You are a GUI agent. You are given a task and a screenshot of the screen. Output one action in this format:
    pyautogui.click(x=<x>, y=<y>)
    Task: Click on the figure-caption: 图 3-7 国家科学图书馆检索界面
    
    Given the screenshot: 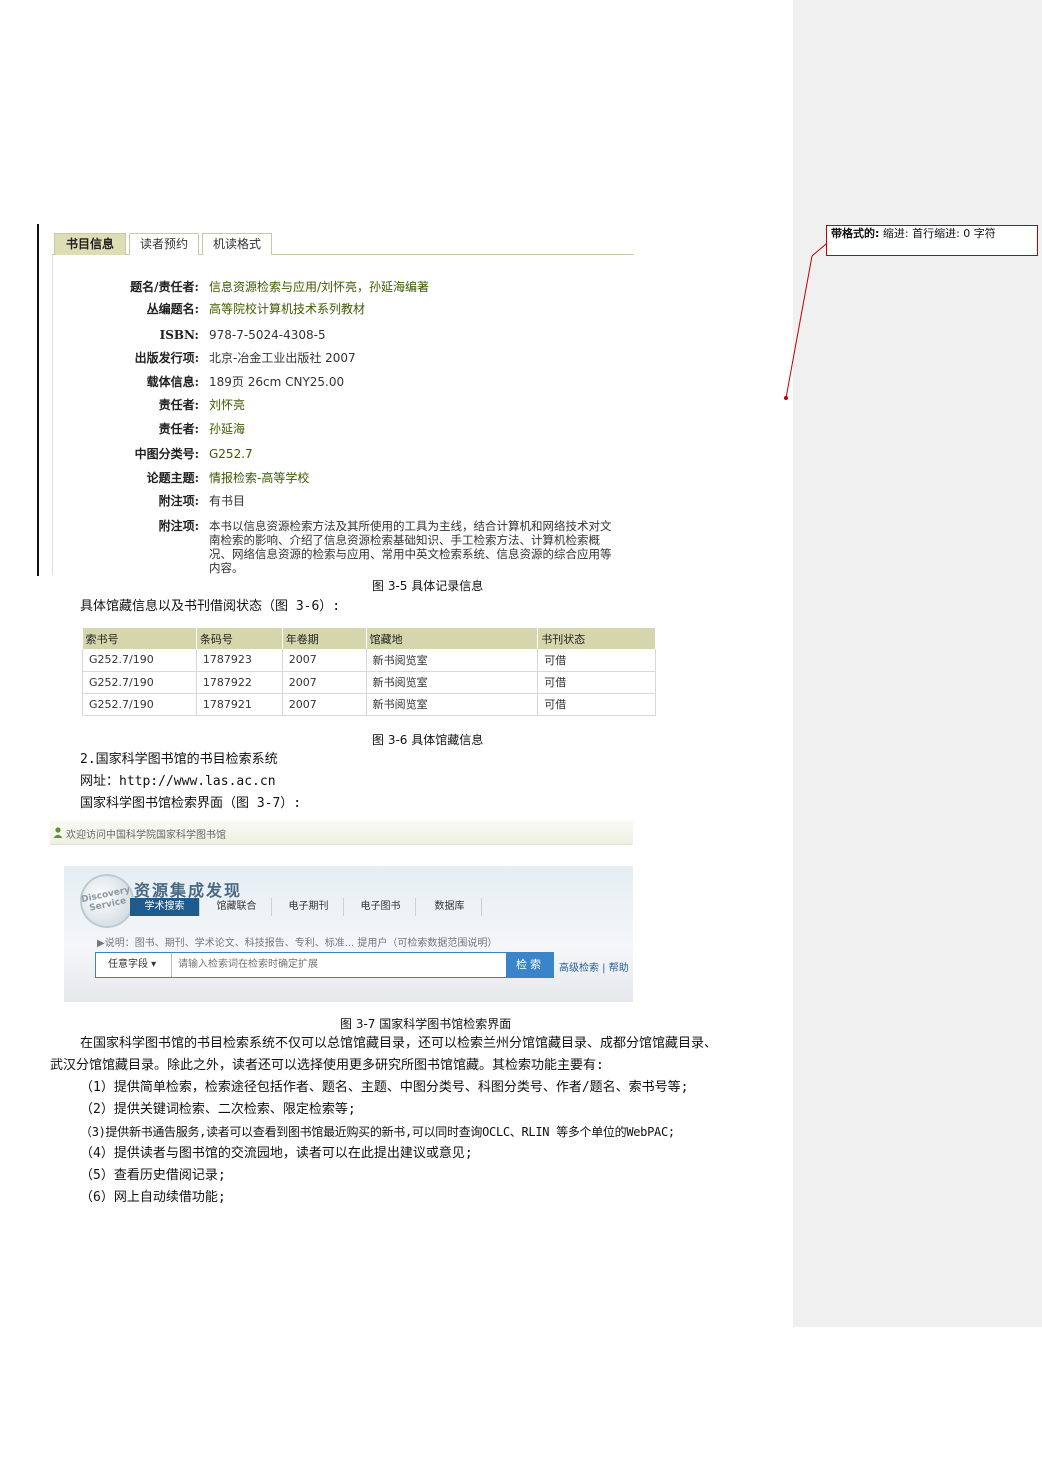 What is the action you would take?
    pyautogui.click(x=426, y=1024)
    